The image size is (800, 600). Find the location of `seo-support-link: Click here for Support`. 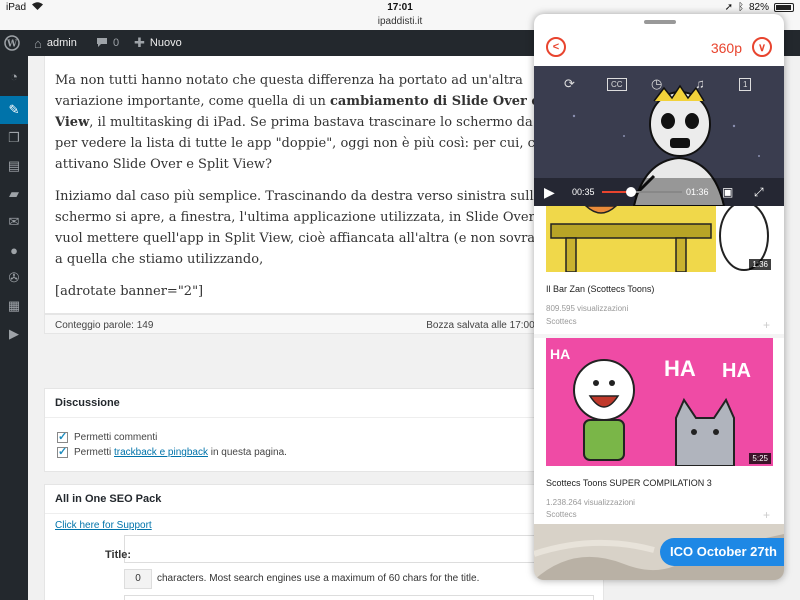

seo-support-link: Click here for Support is located at coordinates (324, 525).